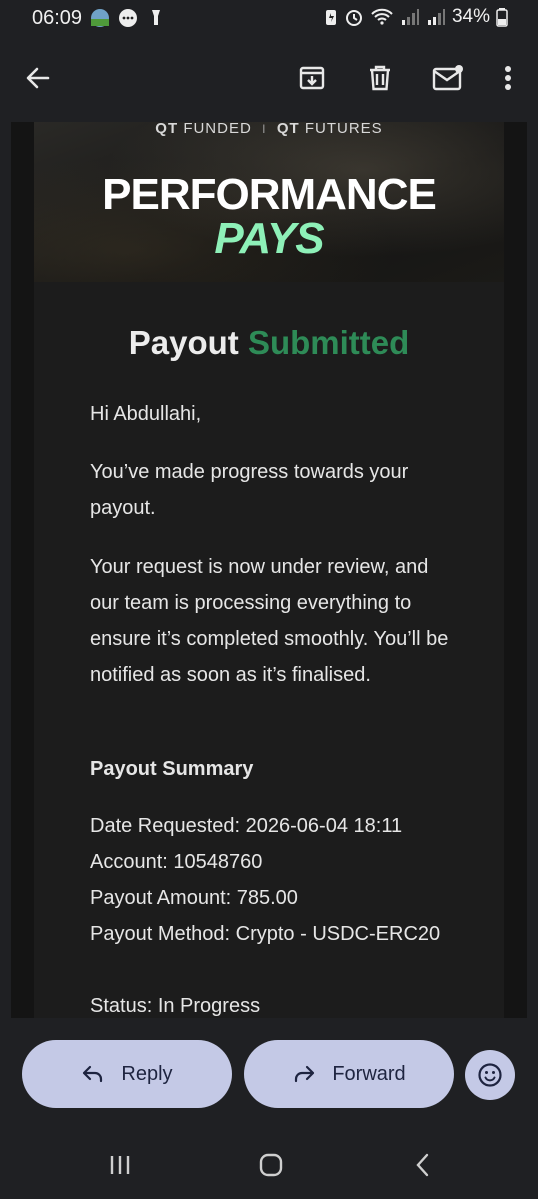 The width and height of the screenshot is (538, 1199). I want to click on status-bar: 06:09 34%, so click(269, 19).